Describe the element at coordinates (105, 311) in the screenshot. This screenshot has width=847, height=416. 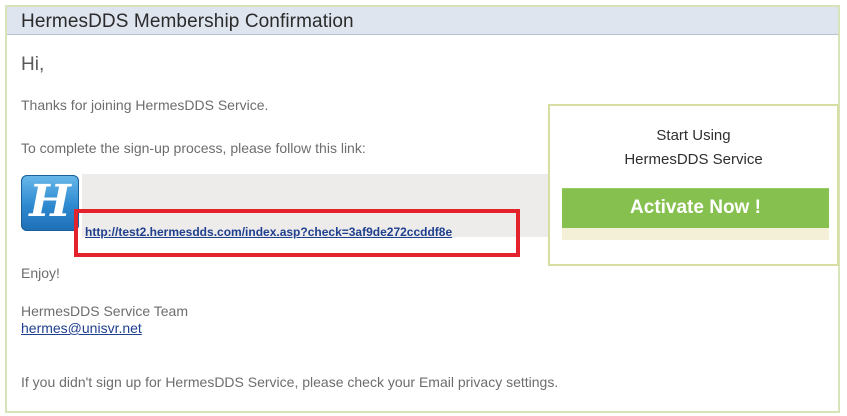
I see `team-name: HermesDDS Service Team` at that location.